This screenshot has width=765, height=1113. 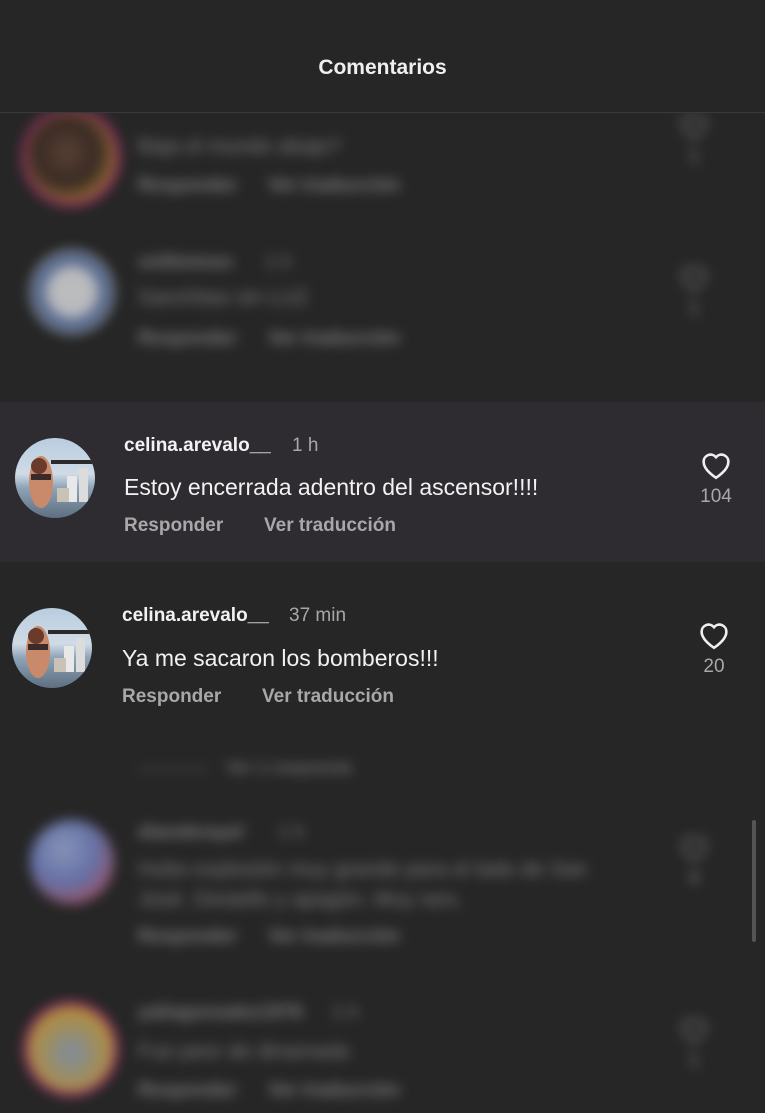 What do you see at coordinates (191, 833) in the screenshot?
I see `comment-username: dianderayel` at bounding box center [191, 833].